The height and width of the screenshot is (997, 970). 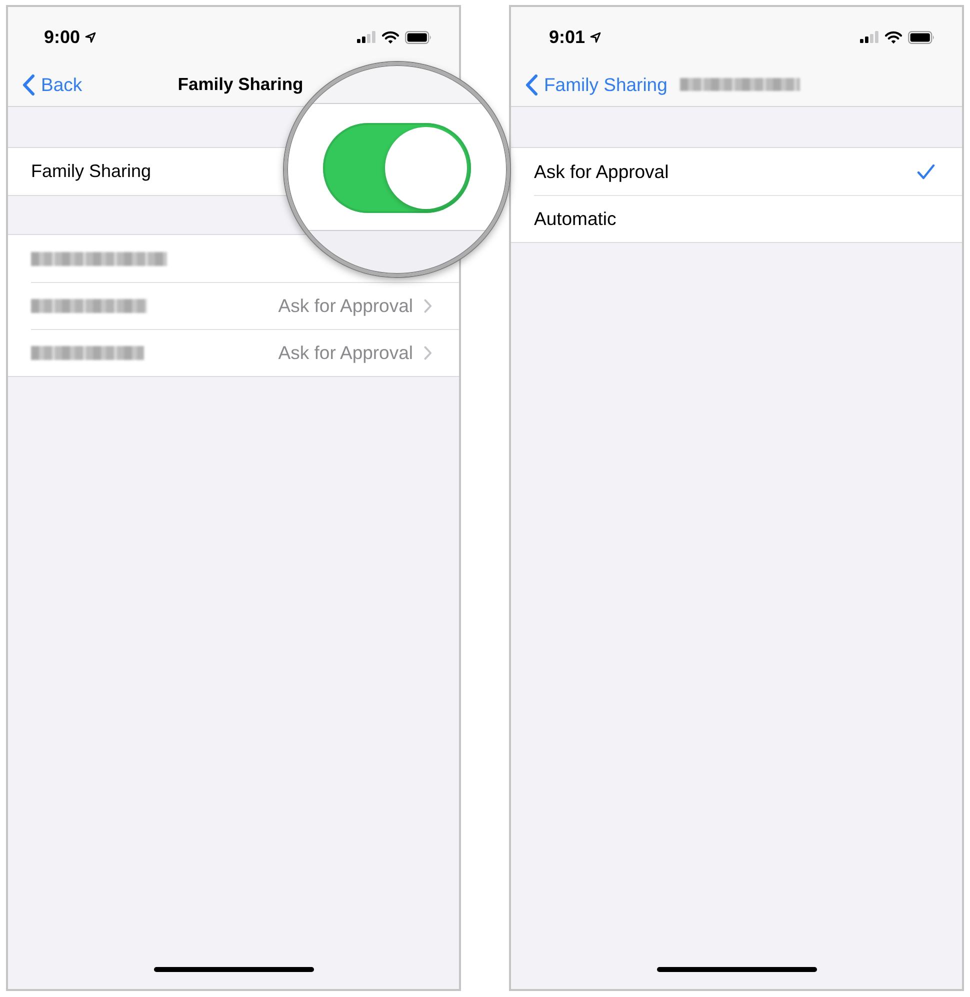 I want to click on option-label: Automatic, so click(x=575, y=219).